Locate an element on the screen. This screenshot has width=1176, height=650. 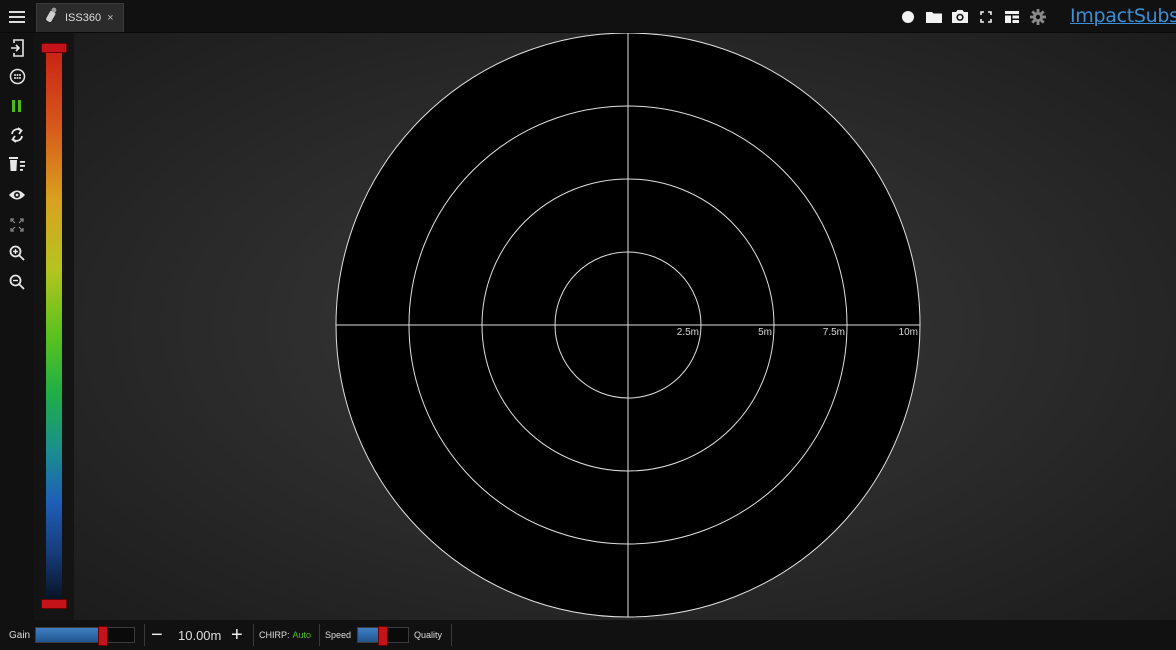
scale-max-handle is located at coordinates (54, 48).